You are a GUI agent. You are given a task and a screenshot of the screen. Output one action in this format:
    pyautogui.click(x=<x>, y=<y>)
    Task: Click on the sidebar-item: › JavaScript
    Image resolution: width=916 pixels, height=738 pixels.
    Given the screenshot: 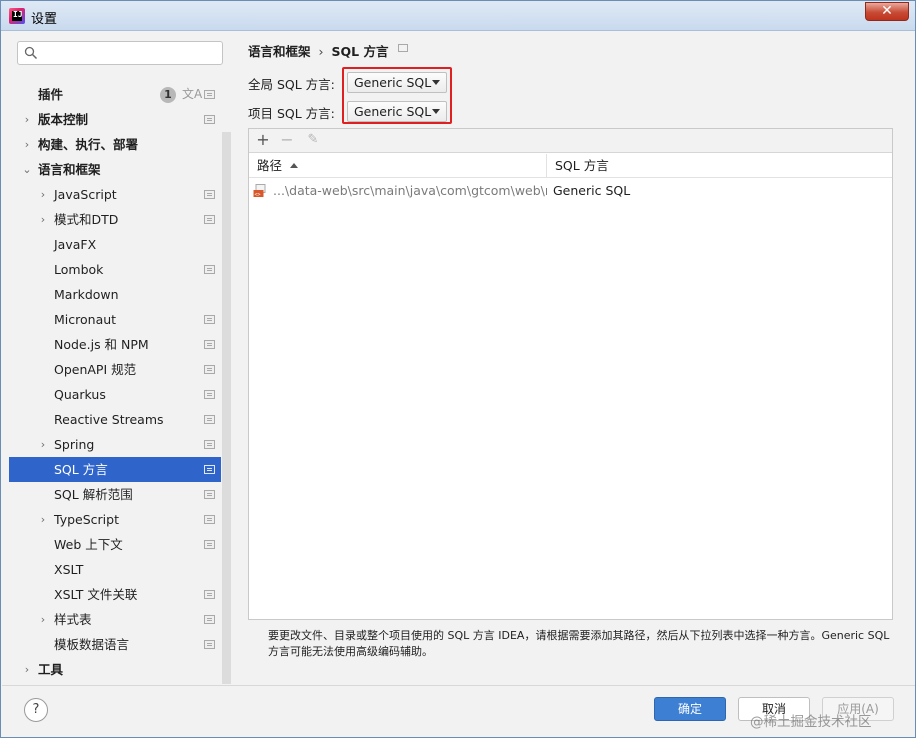 What is the action you would take?
    pyautogui.click(x=115, y=194)
    